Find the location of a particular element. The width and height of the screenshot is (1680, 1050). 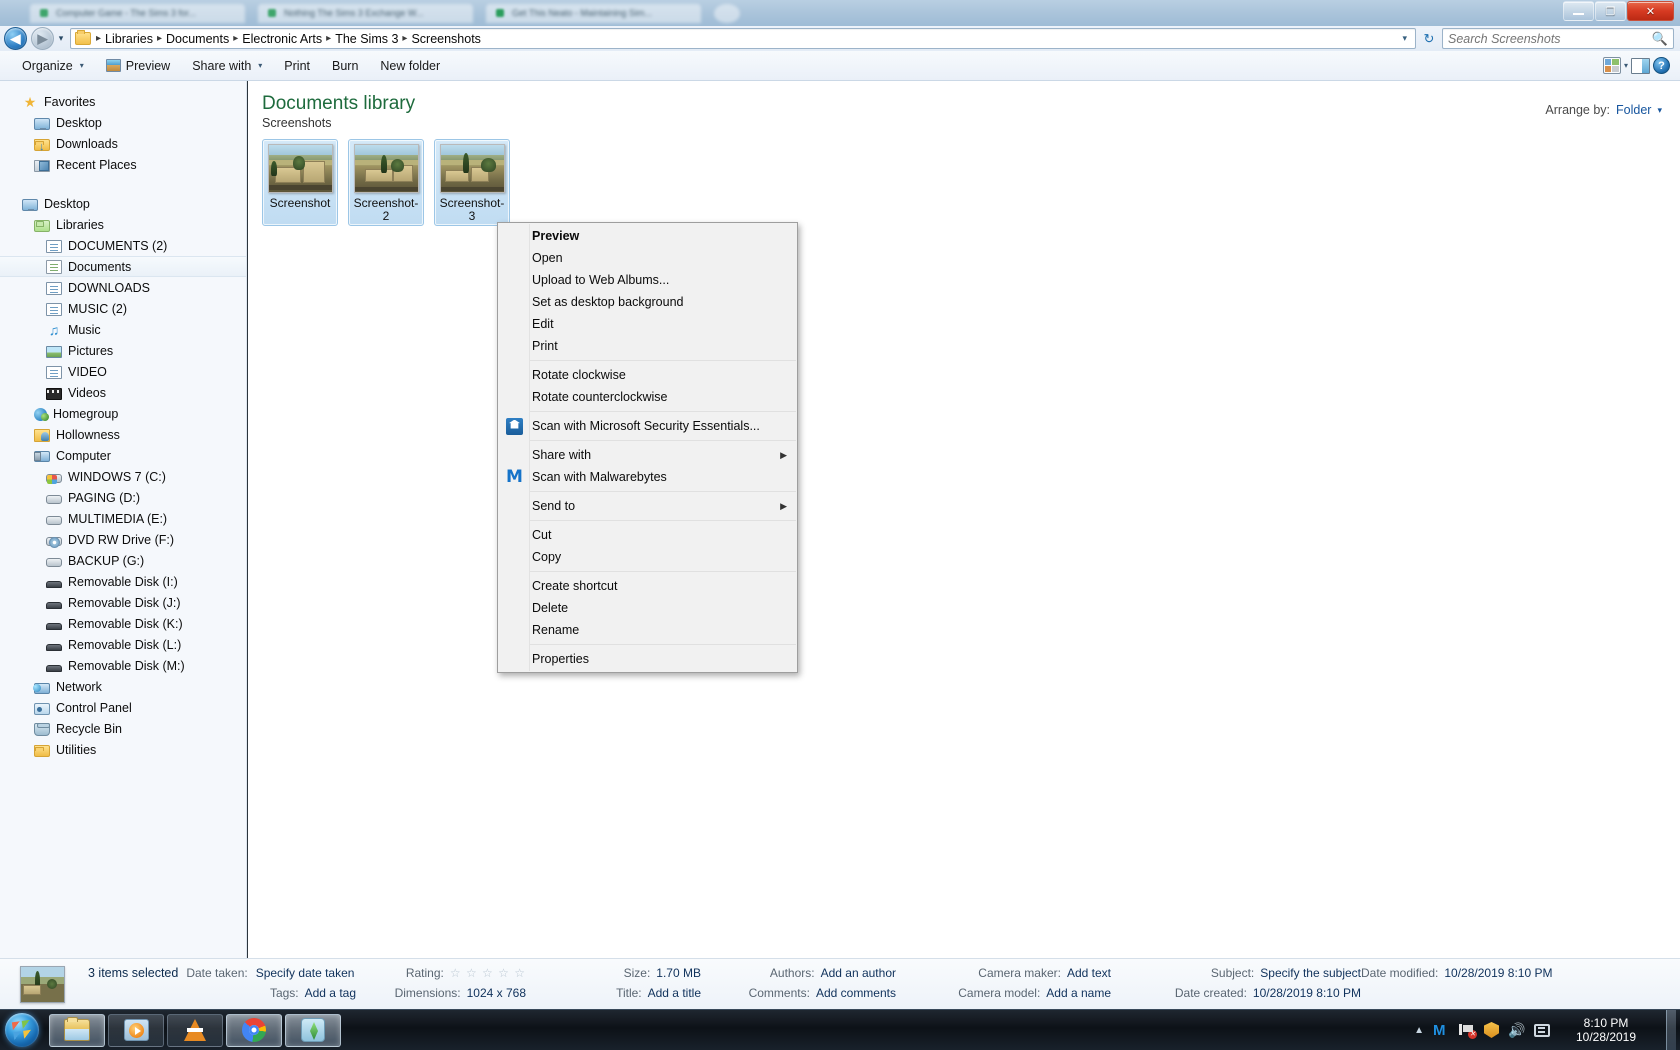

sidebar-item-music-2: MUSIC (2) is located at coordinates (123, 308).